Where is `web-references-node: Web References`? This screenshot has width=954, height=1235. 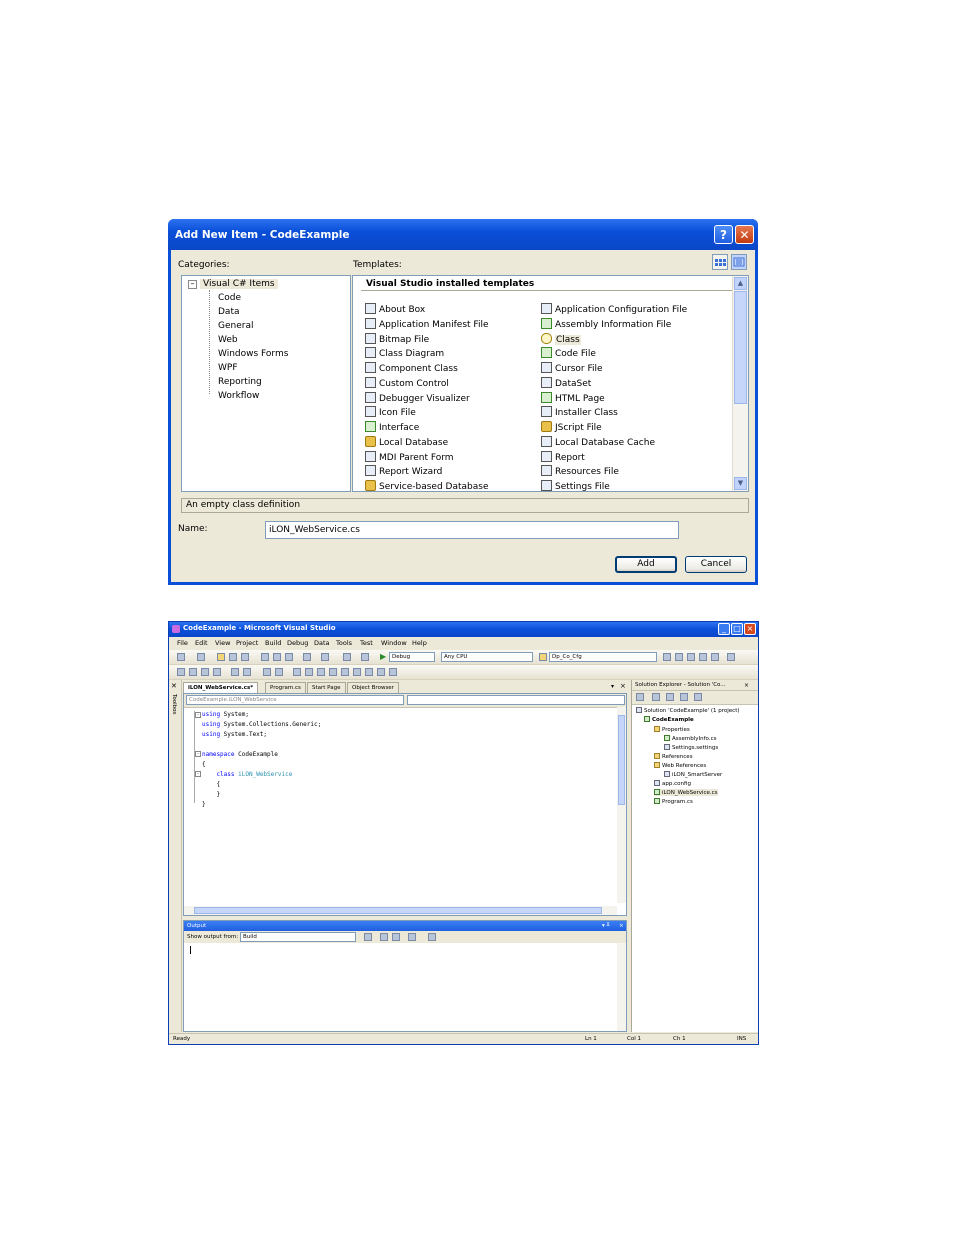
web-references-node: Web References is located at coordinates (680, 765).